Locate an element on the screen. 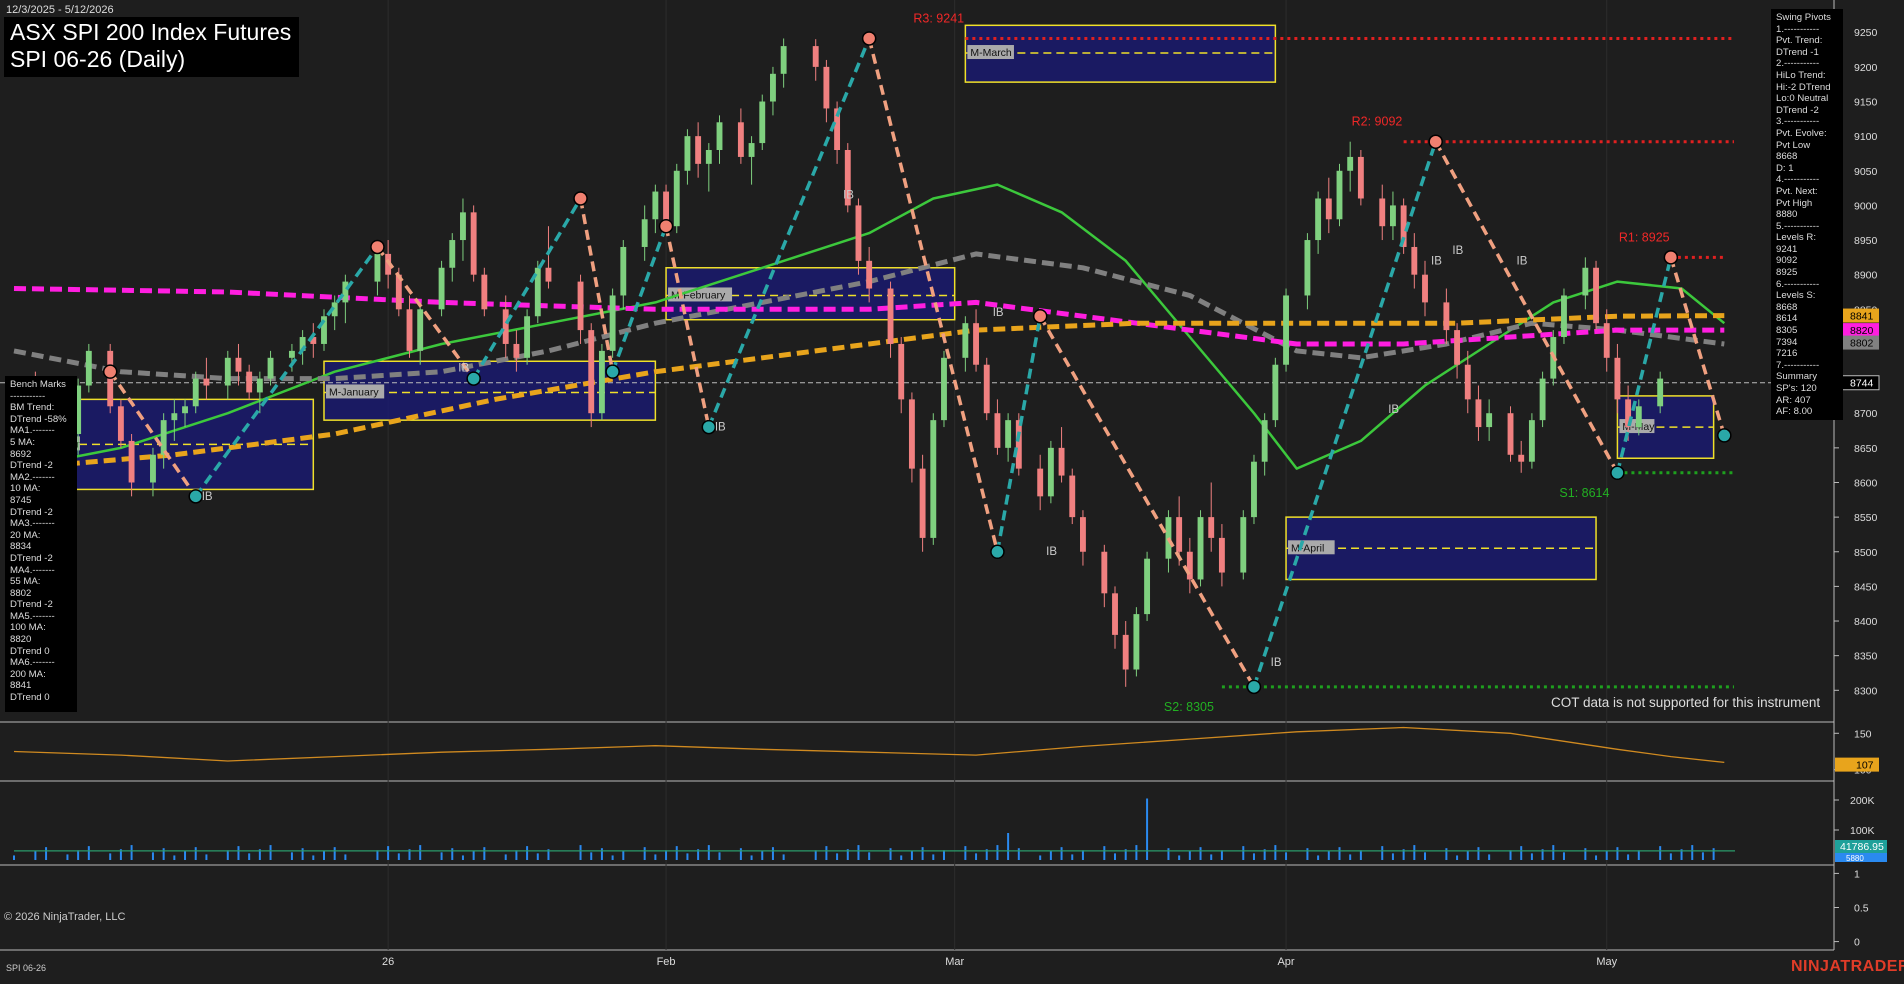  bench-line: 8802 is located at coordinates (21, 593).